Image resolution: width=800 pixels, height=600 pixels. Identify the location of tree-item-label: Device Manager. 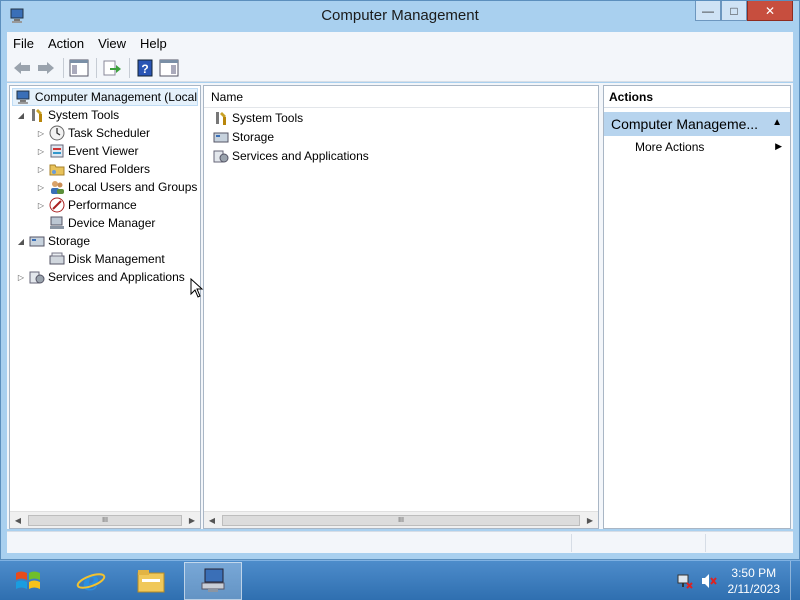
(112, 223).